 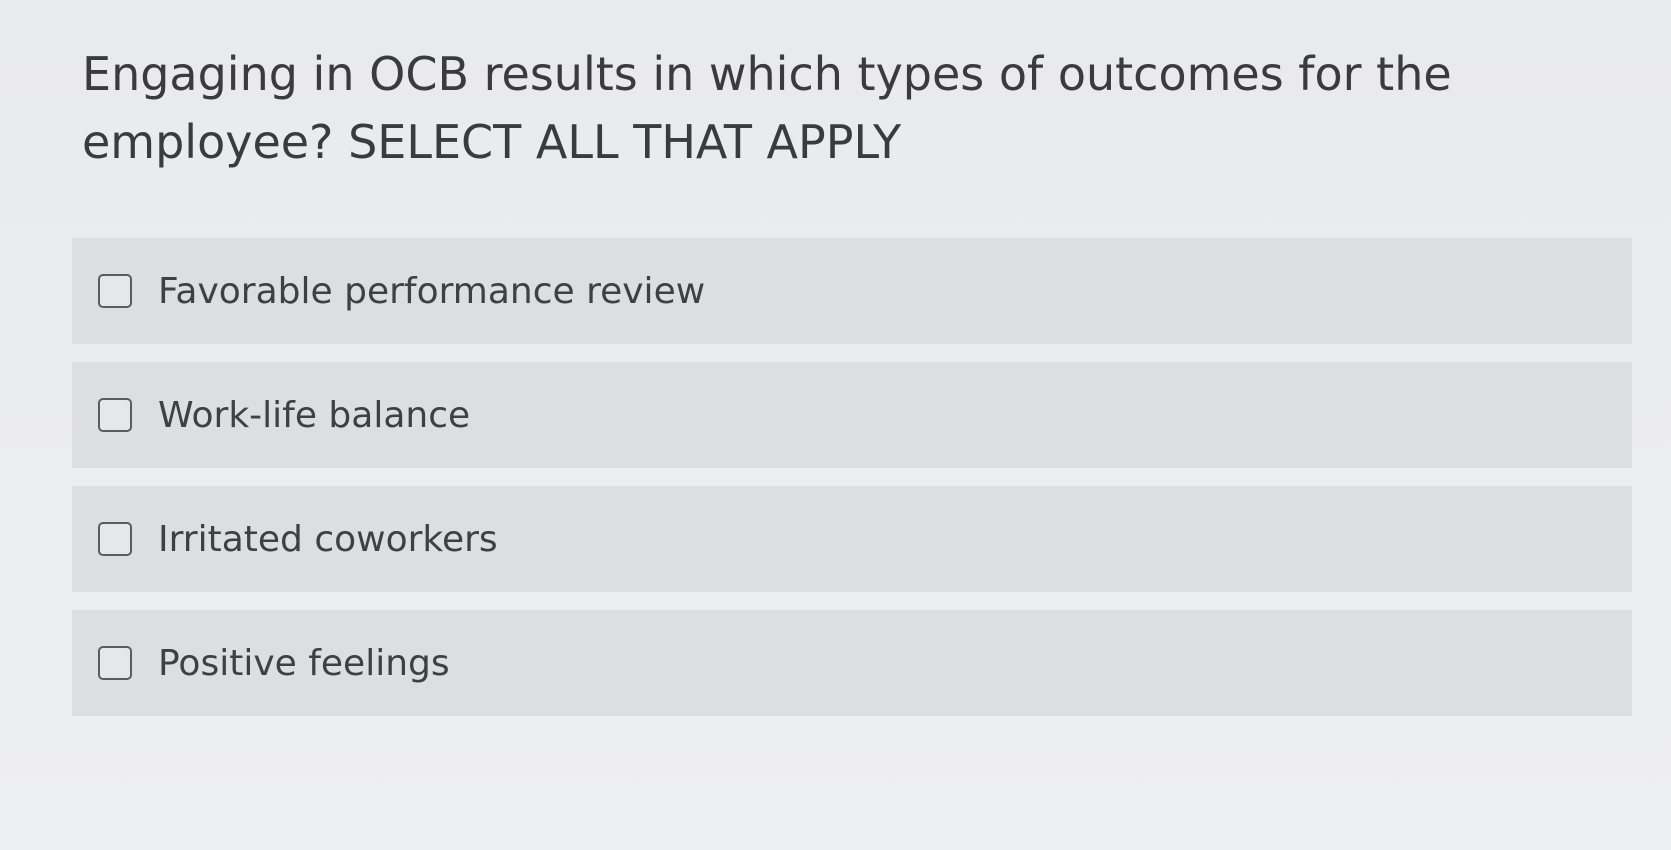 What do you see at coordinates (852, 415) in the screenshot?
I see `option-work-life-balance: Work-life balance` at bounding box center [852, 415].